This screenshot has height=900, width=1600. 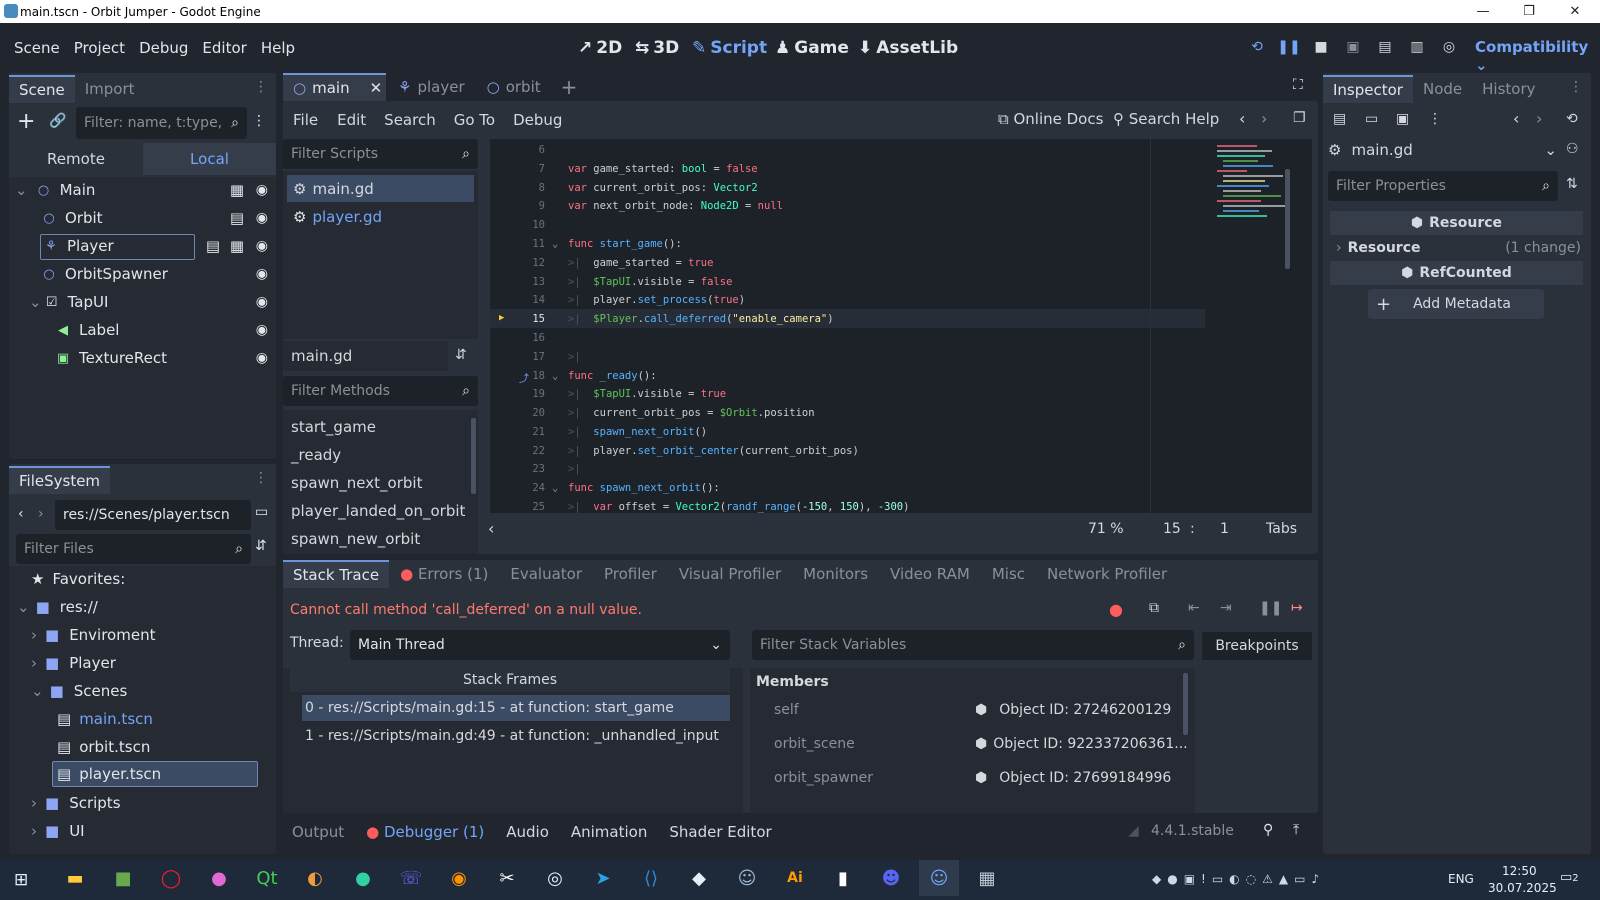 I want to click on search-help-button: ⚲ Search Help, so click(x=1166, y=119).